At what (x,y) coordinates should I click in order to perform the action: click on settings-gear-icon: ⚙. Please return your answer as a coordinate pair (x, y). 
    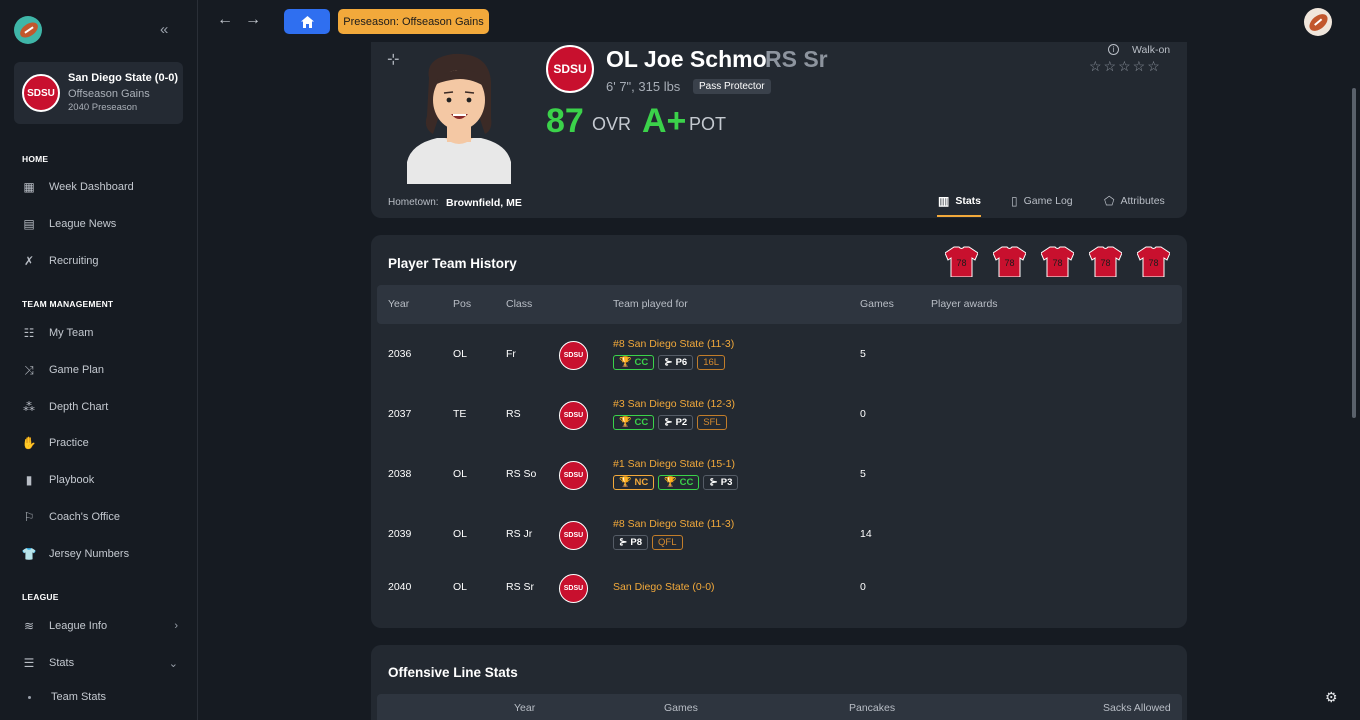
    Looking at the image, I should click on (1331, 697).